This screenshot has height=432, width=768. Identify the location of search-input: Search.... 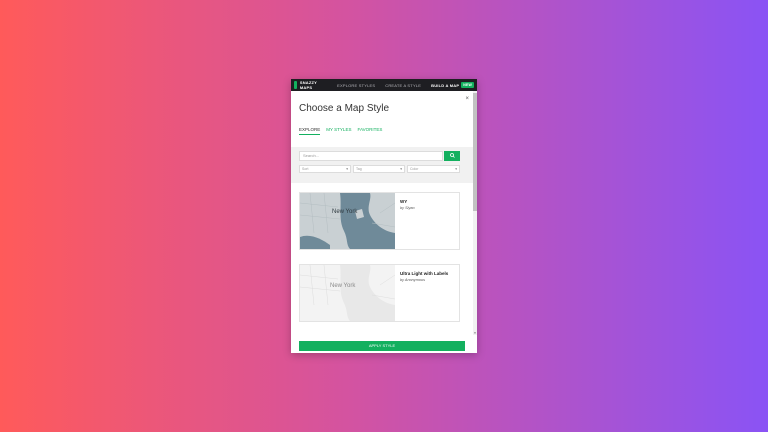
(371, 156).